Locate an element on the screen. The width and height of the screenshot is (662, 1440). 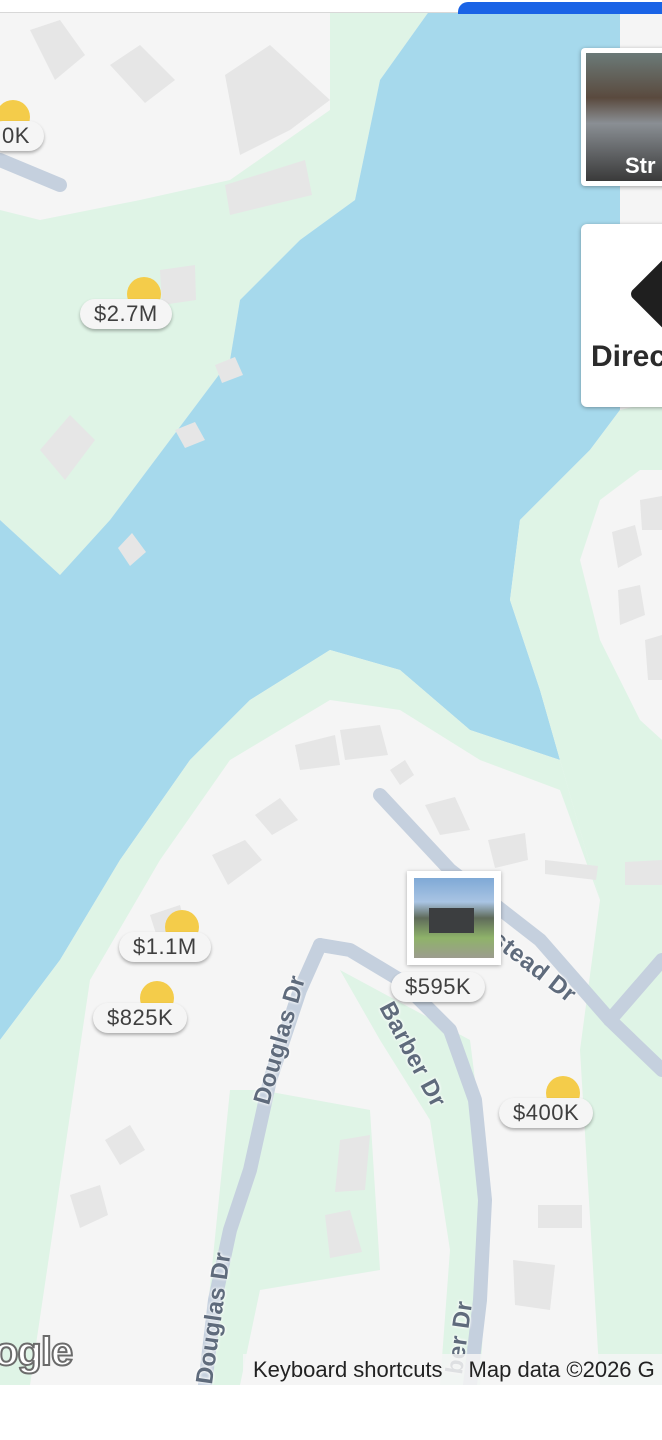
listing-thumbnail is located at coordinates (454, 918).